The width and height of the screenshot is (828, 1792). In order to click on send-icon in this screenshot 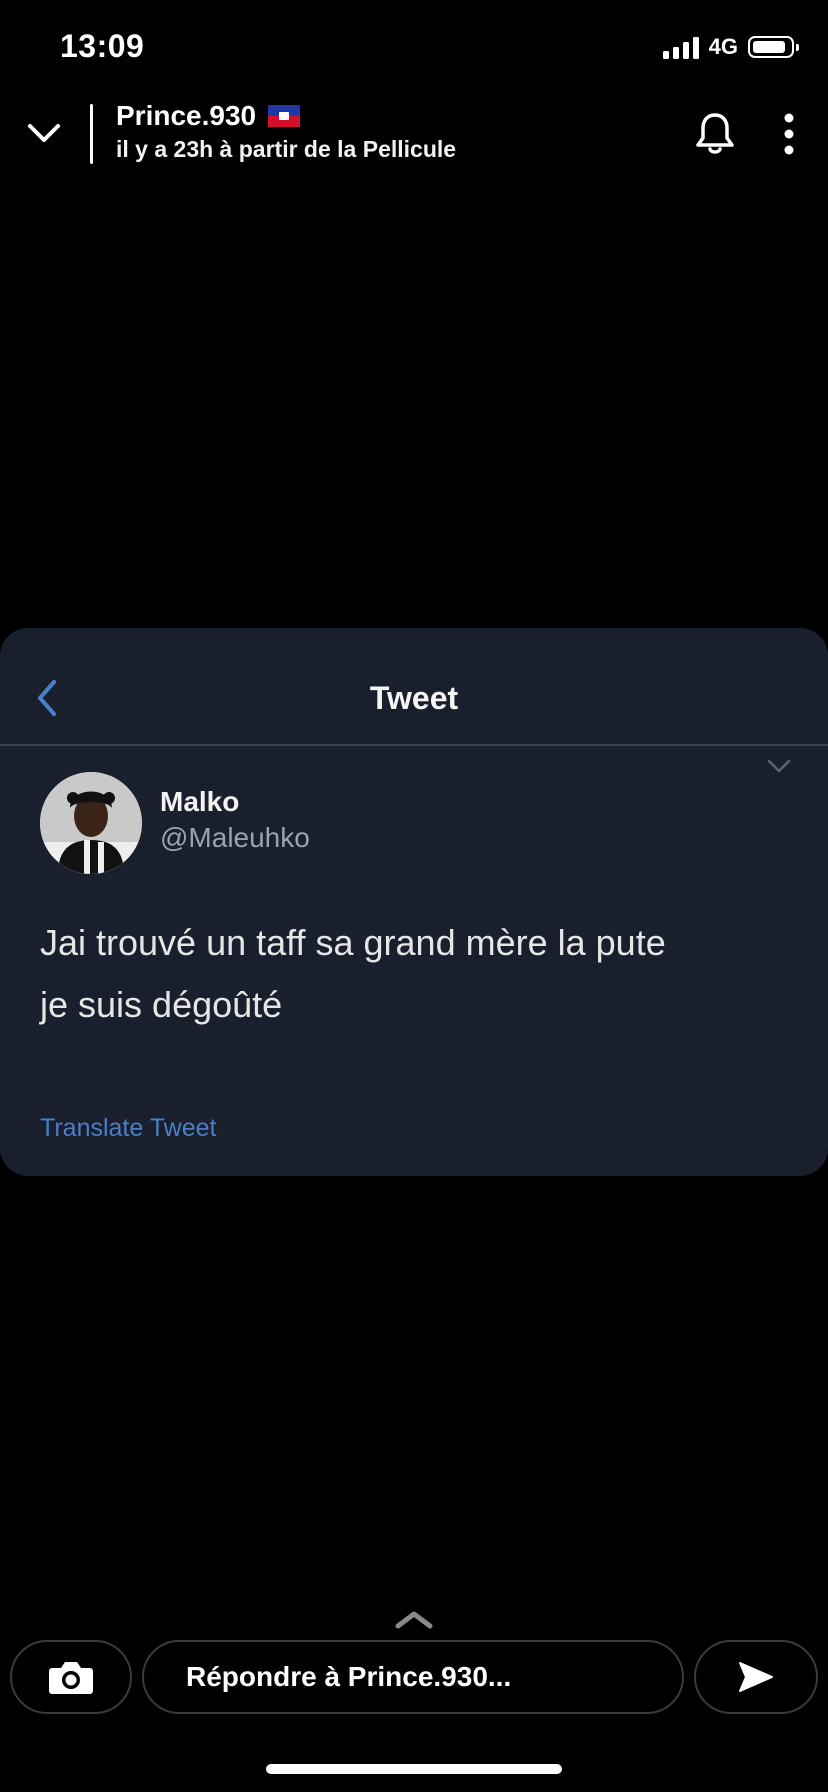, I will do `click(756, 1677)`.